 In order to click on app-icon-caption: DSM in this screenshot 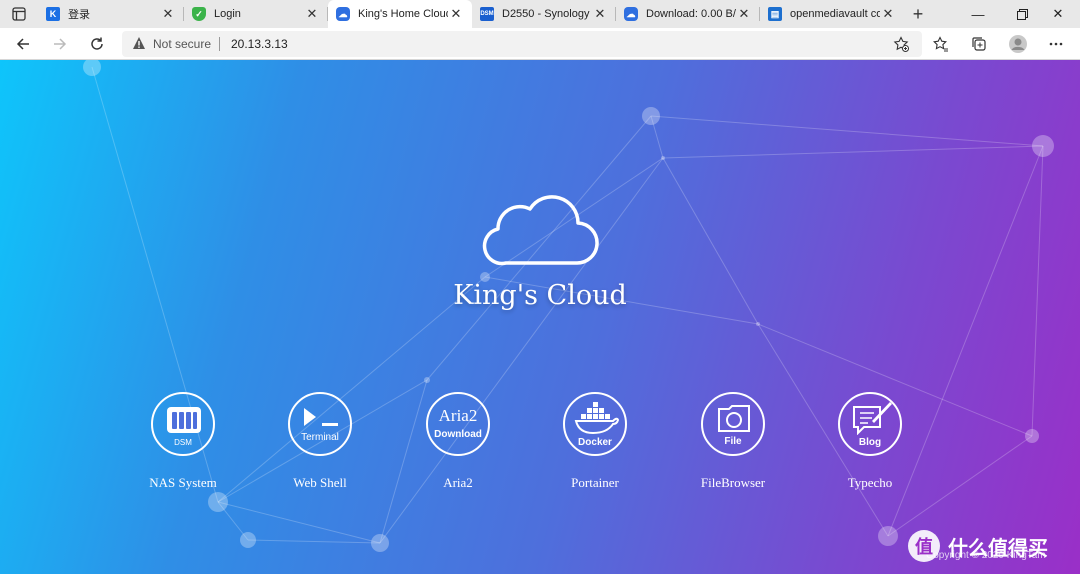, I will do `click(183, 442)`.